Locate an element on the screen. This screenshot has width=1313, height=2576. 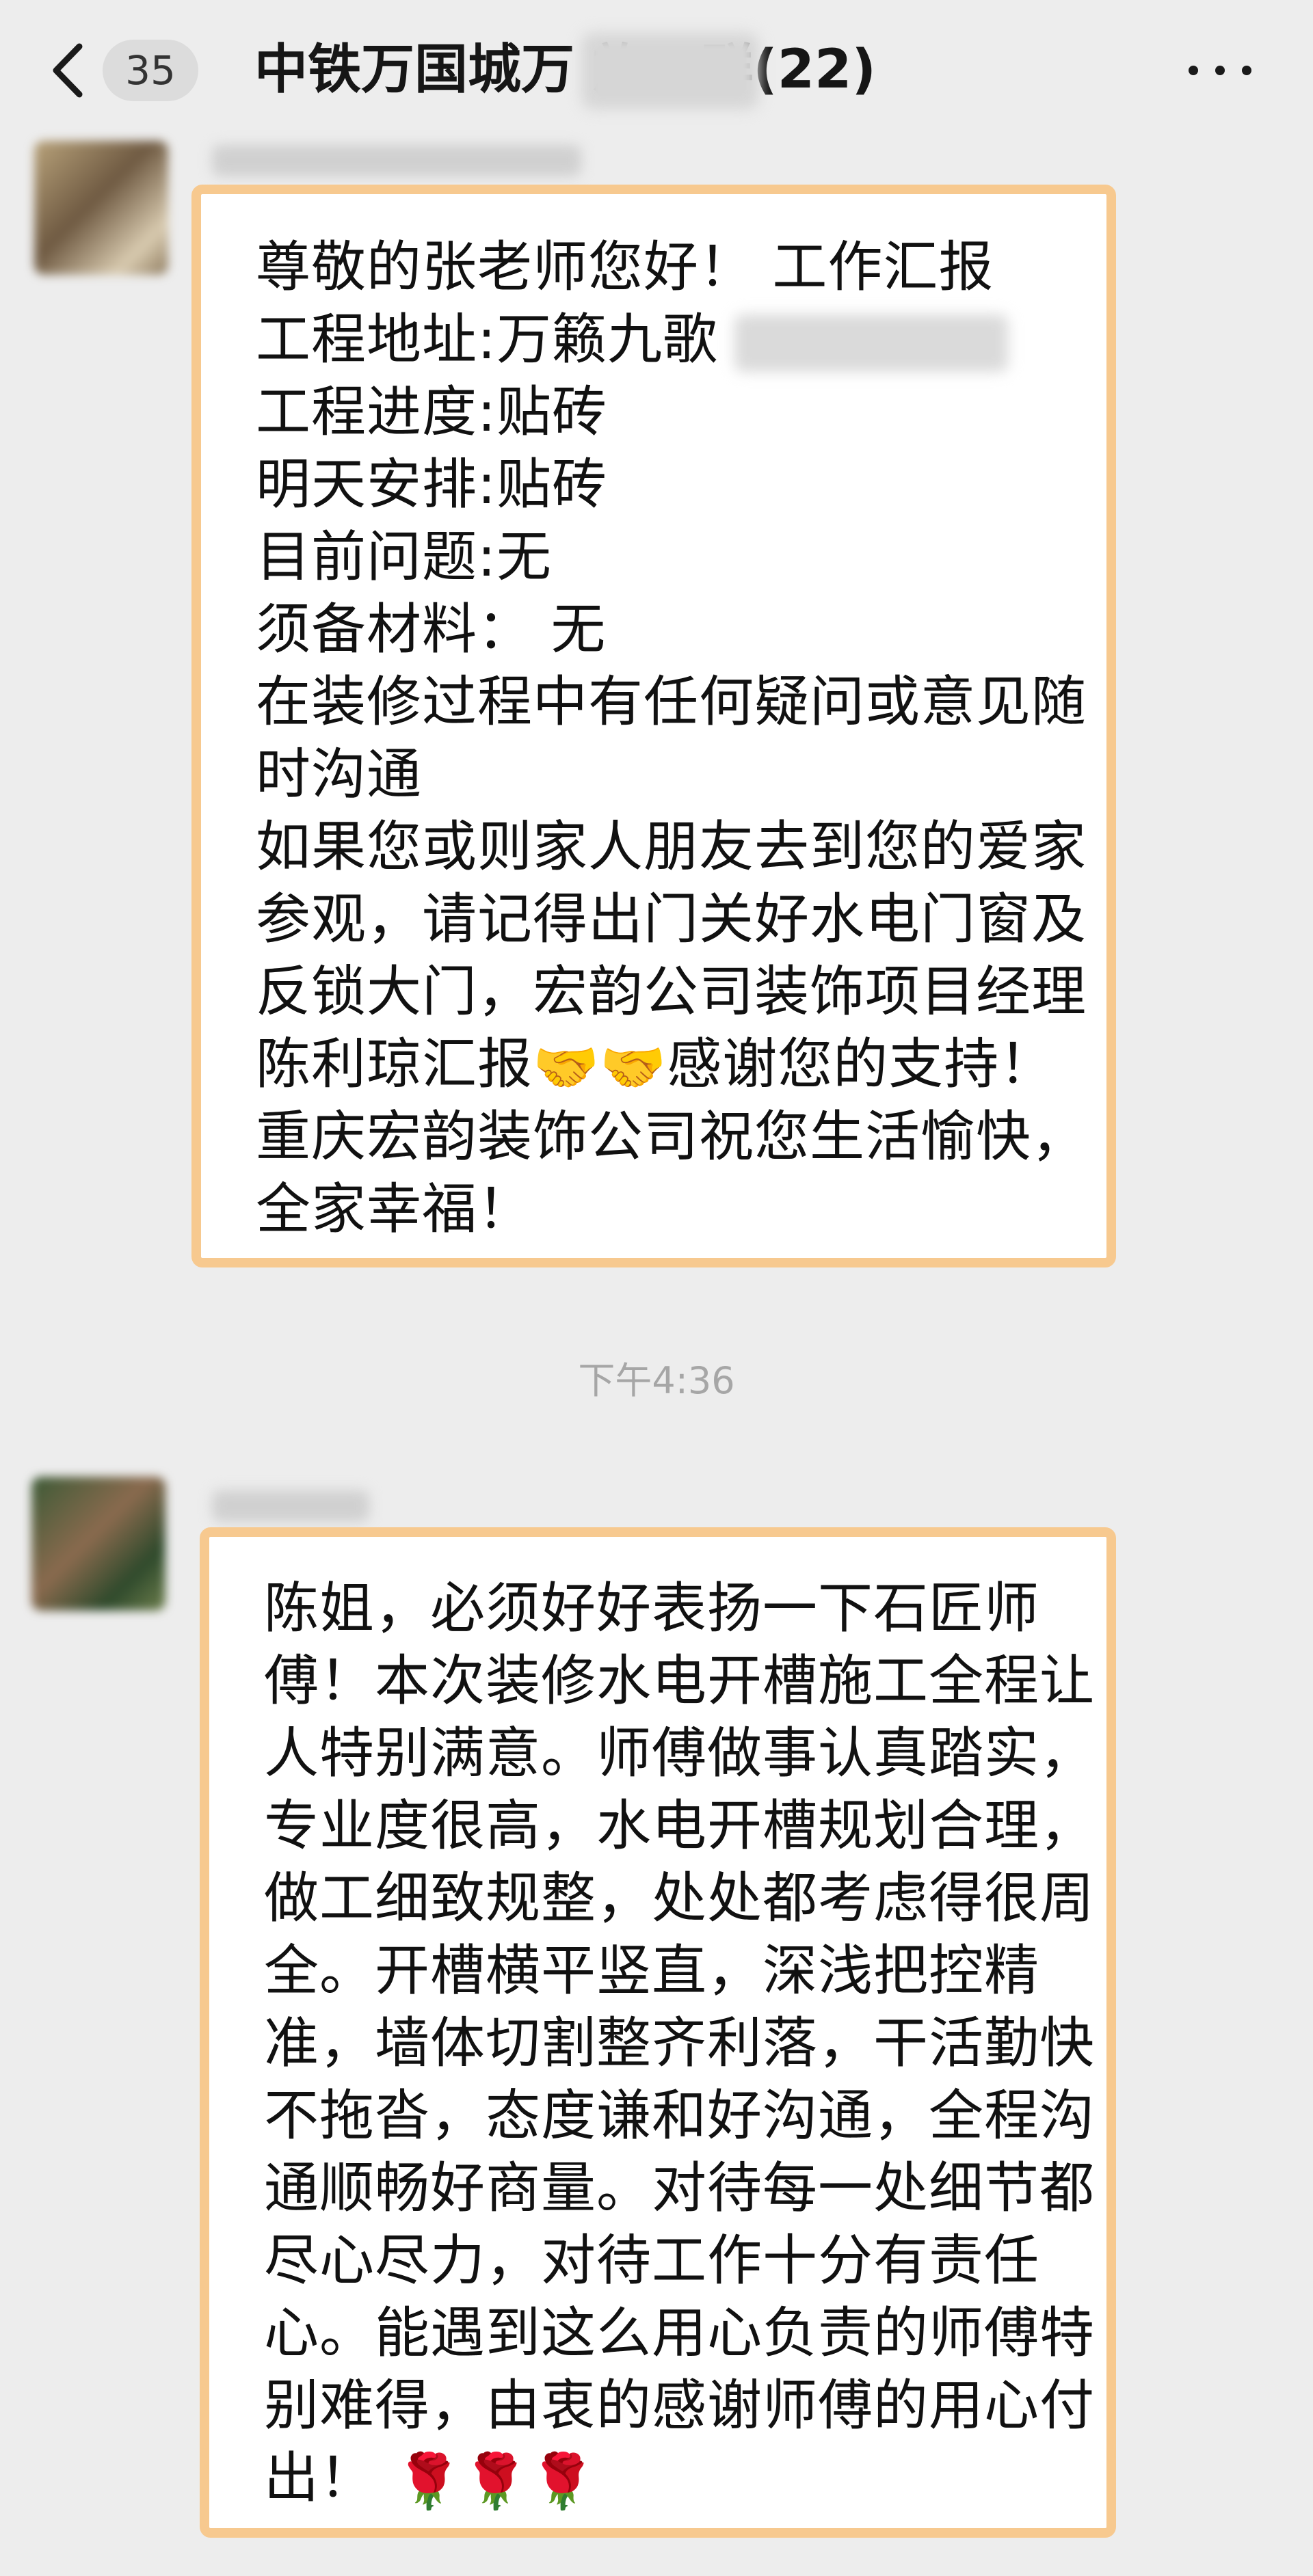
address-label: 工程地址:万籁九歌 is located at coordinates (487, 339).